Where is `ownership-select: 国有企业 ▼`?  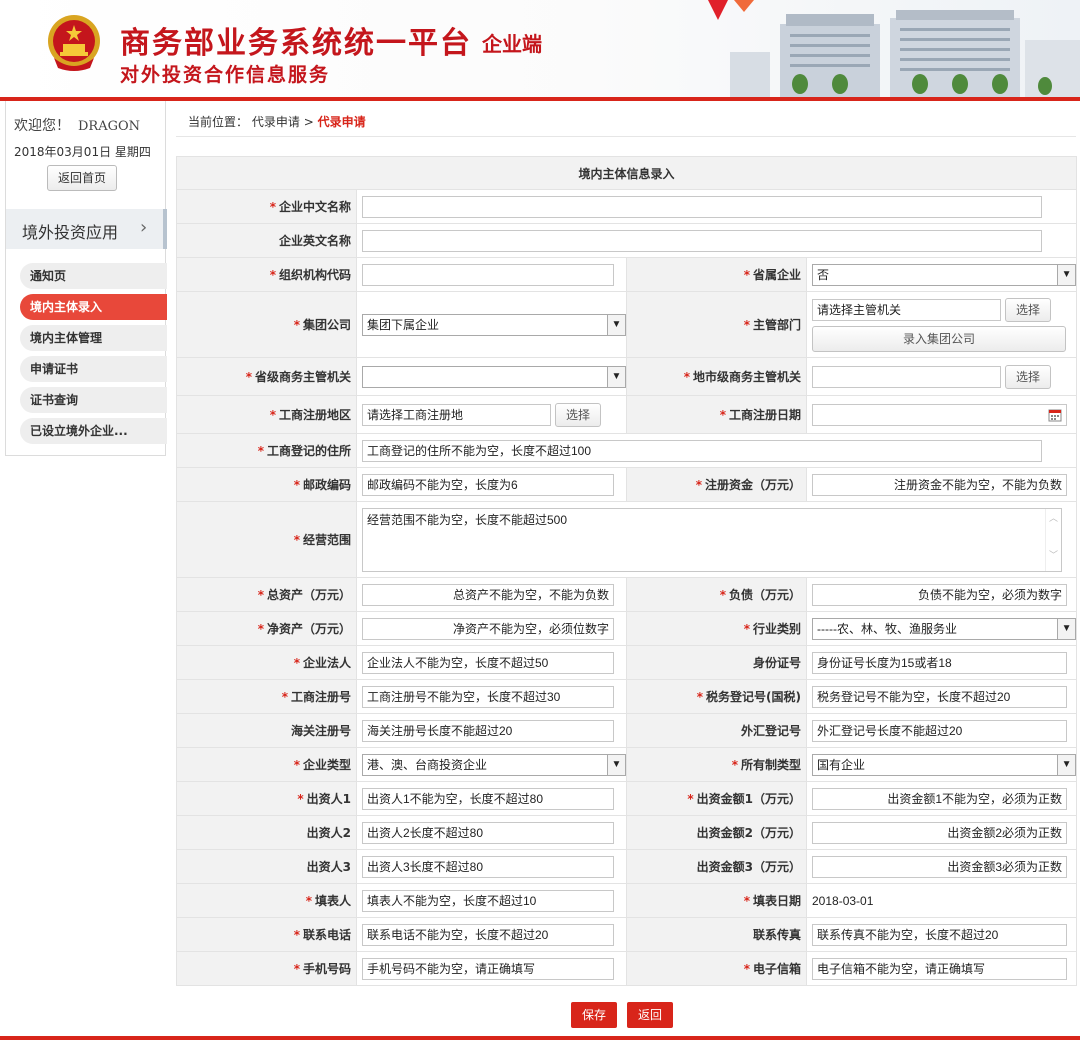 ownership-select: 国有企业 ▼ is located at coordinates (944, 764).